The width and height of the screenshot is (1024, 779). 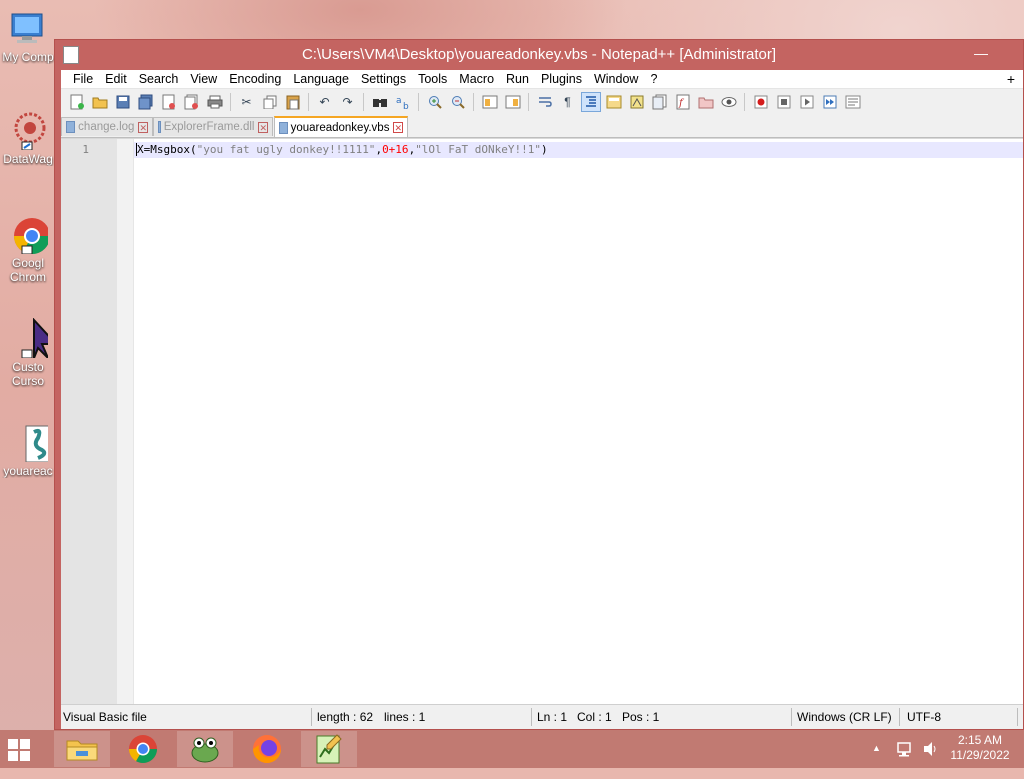 I want to click on menu-view: View, so click(x=203, y=79).